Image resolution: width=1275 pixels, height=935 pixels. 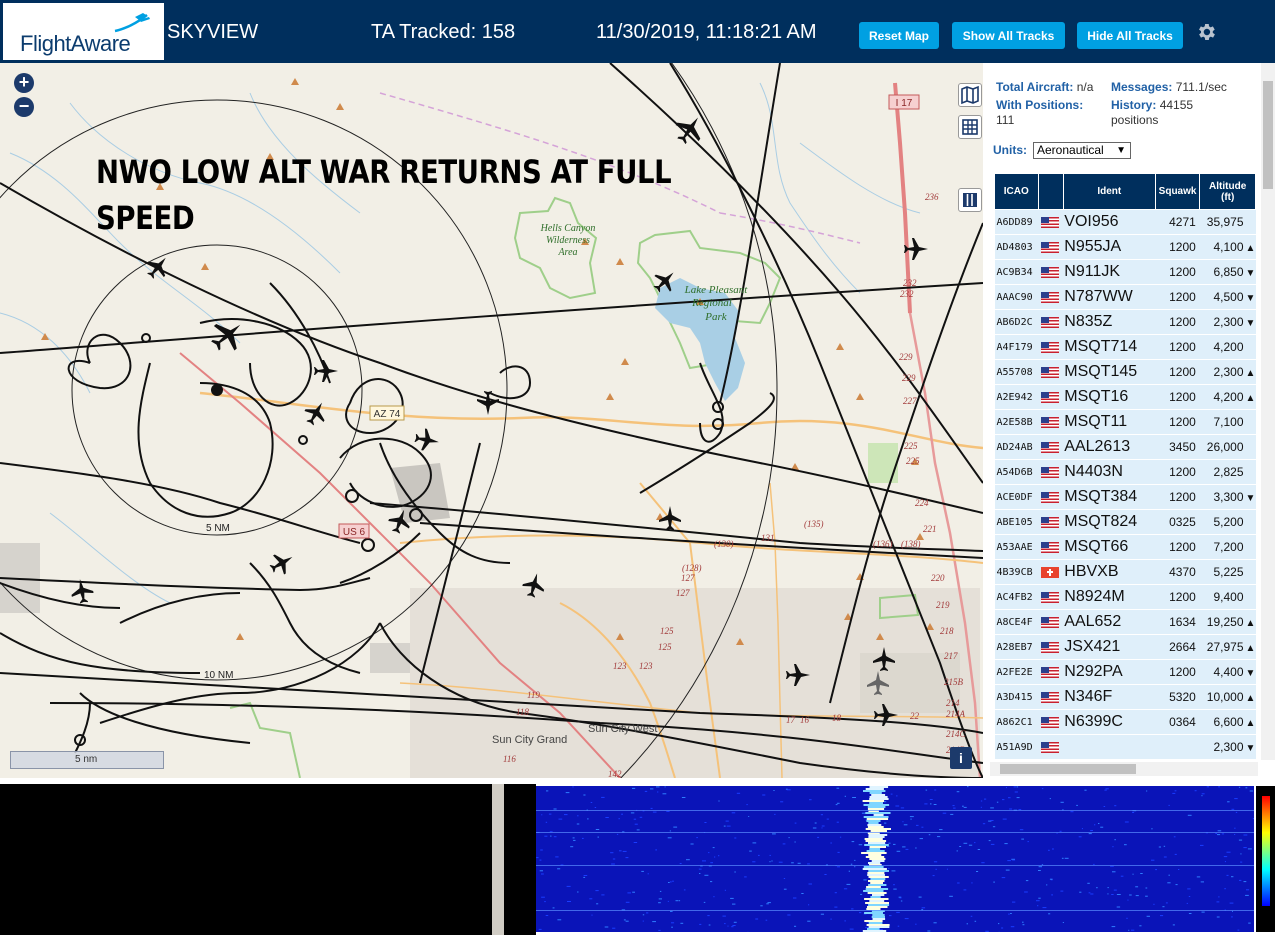 I want to click on table-row: A28EB7 JSX421 2664 27,975 ▲, so click(x=1125, y=647).